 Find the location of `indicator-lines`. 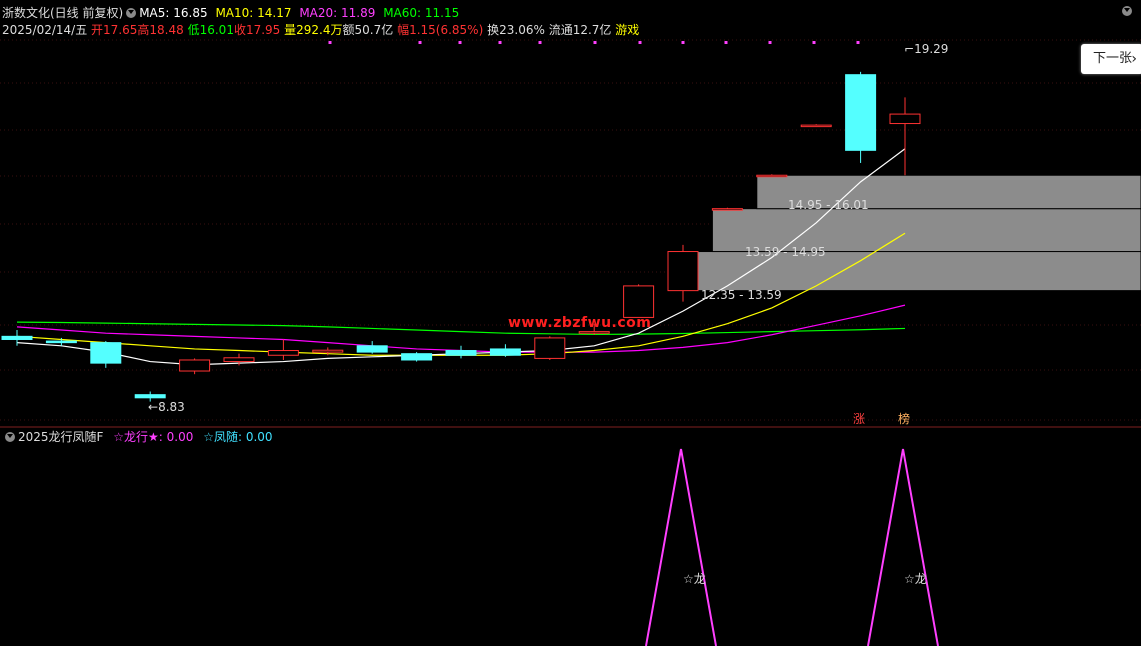

indicator-lines is located at coordinates (792, 547).